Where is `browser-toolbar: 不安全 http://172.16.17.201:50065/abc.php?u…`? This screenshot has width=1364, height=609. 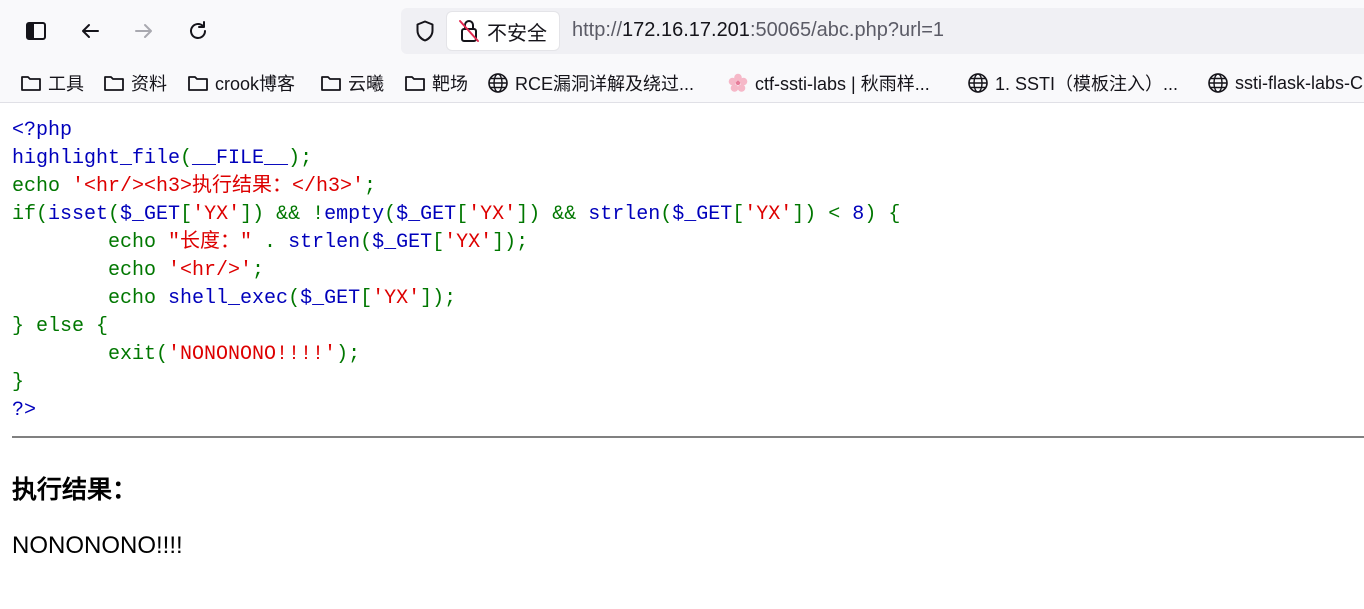
browser-toolbar: 不安全 http://172.16.17.201:50065/abc.php?u… is located at coordinates (682, 32).